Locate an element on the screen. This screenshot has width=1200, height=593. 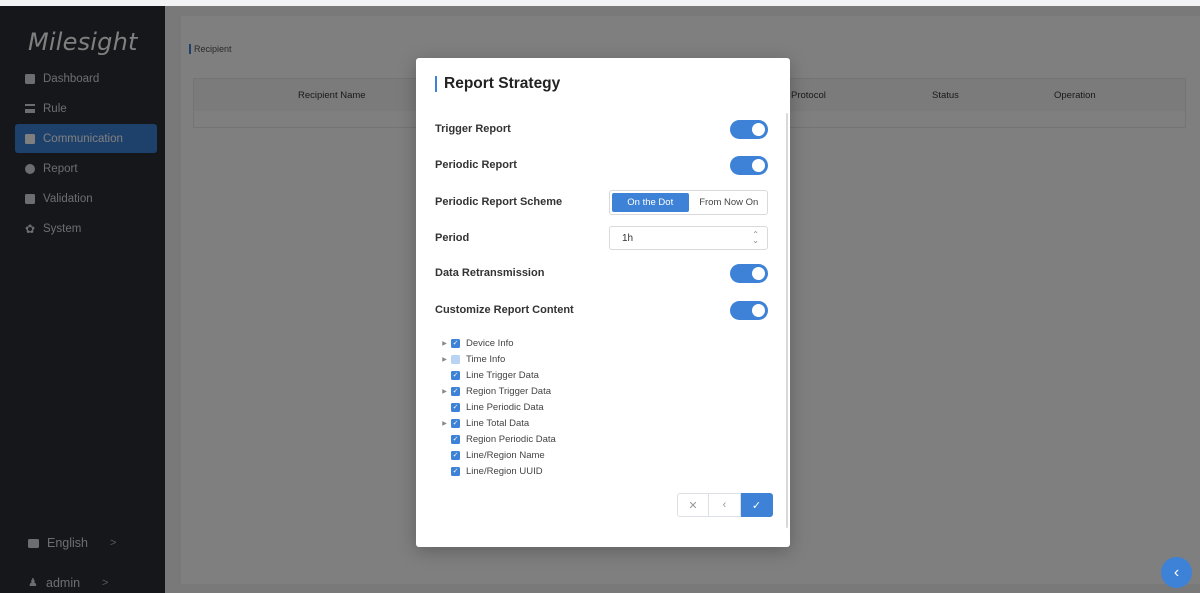
tree-item-label: Device Info is located at coordinates (490, 343).